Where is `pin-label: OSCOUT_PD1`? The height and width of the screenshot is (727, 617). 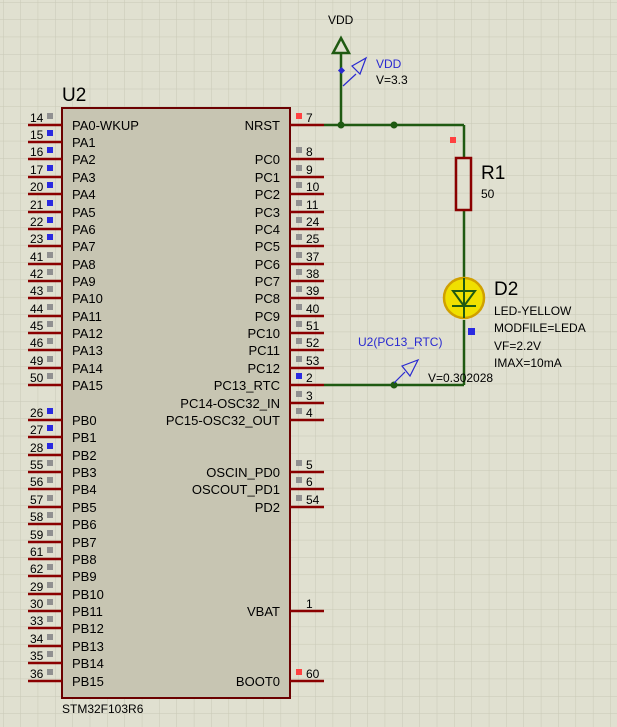 pin-label: OSCOUT_PD1 is located at coordinates (236, 489).